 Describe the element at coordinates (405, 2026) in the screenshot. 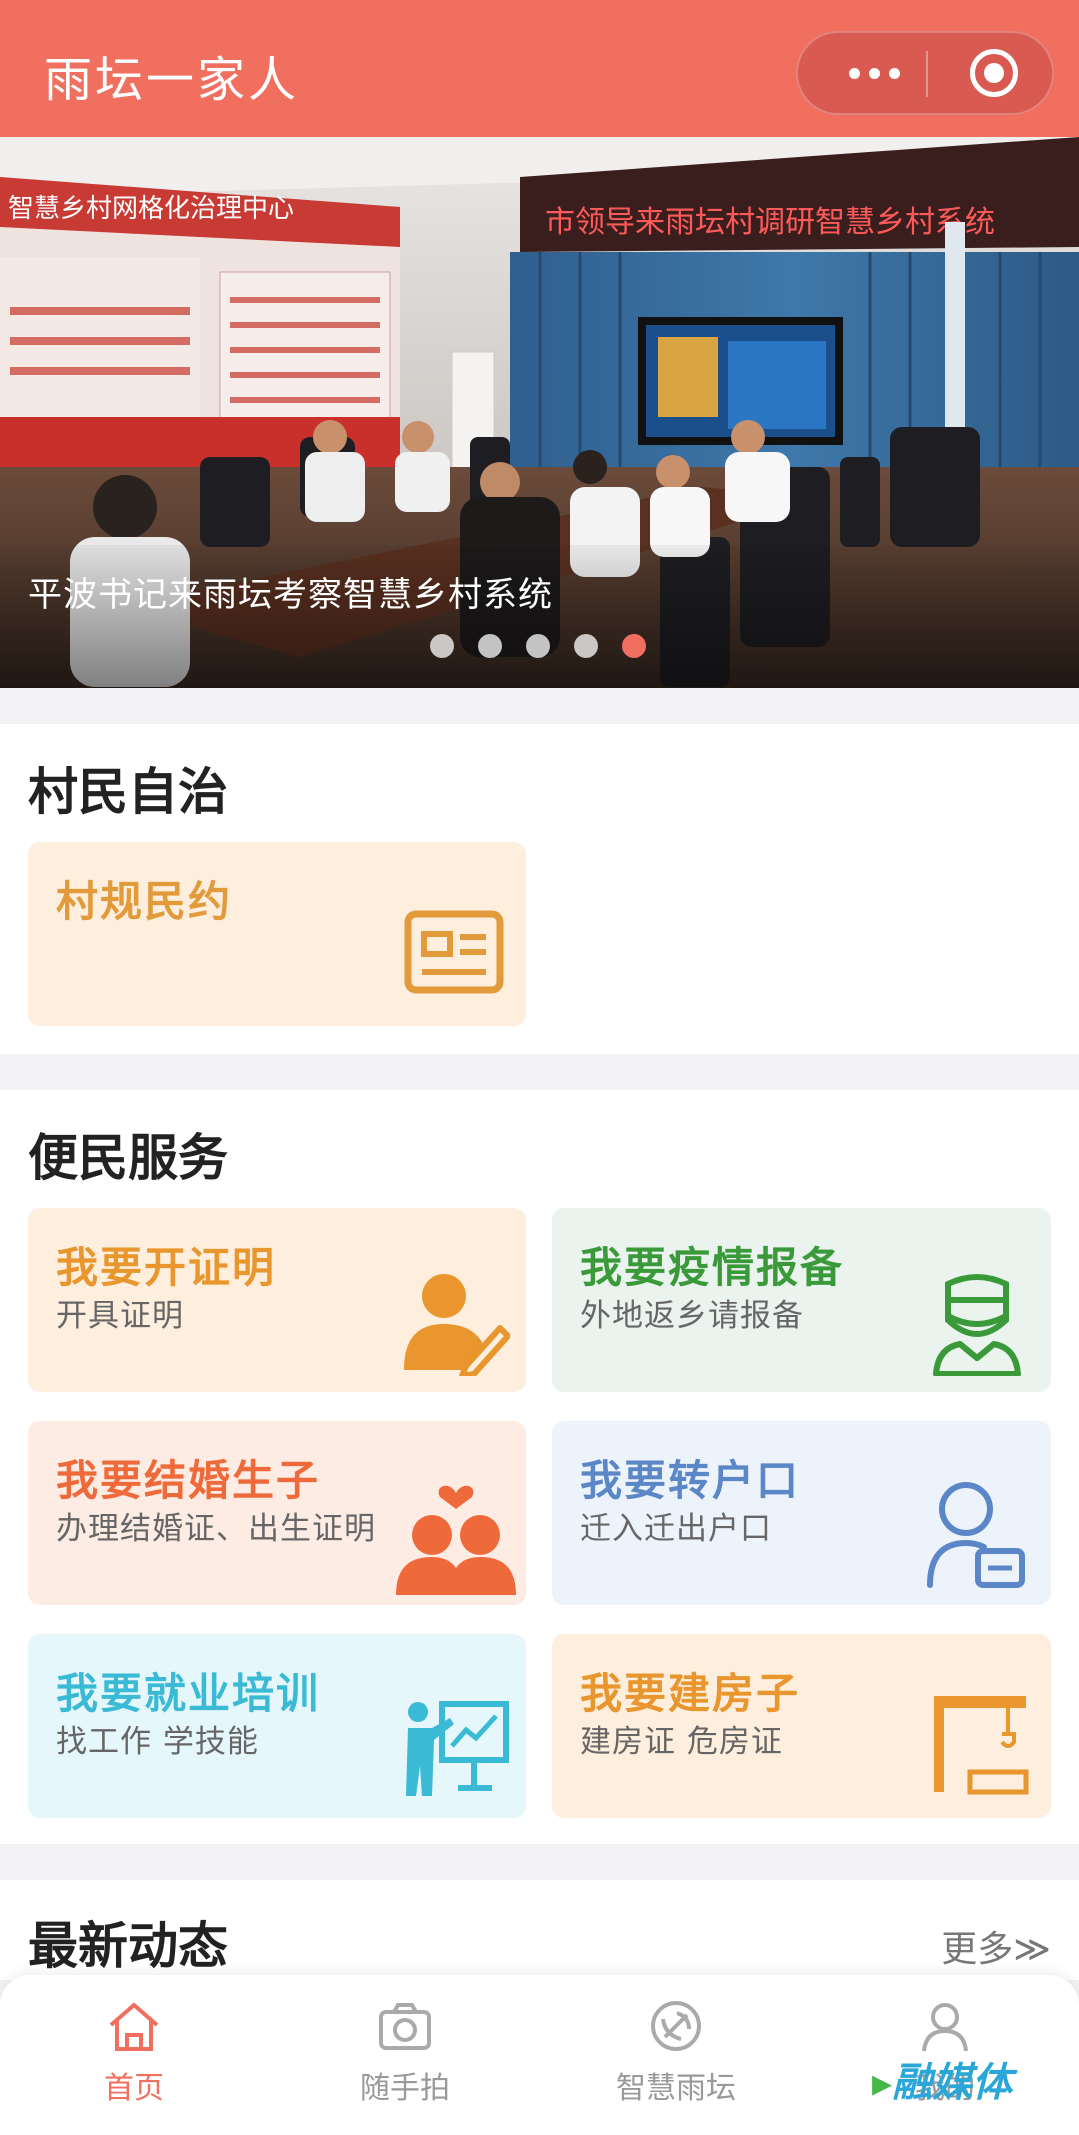

I see `camera-icon` at that location.